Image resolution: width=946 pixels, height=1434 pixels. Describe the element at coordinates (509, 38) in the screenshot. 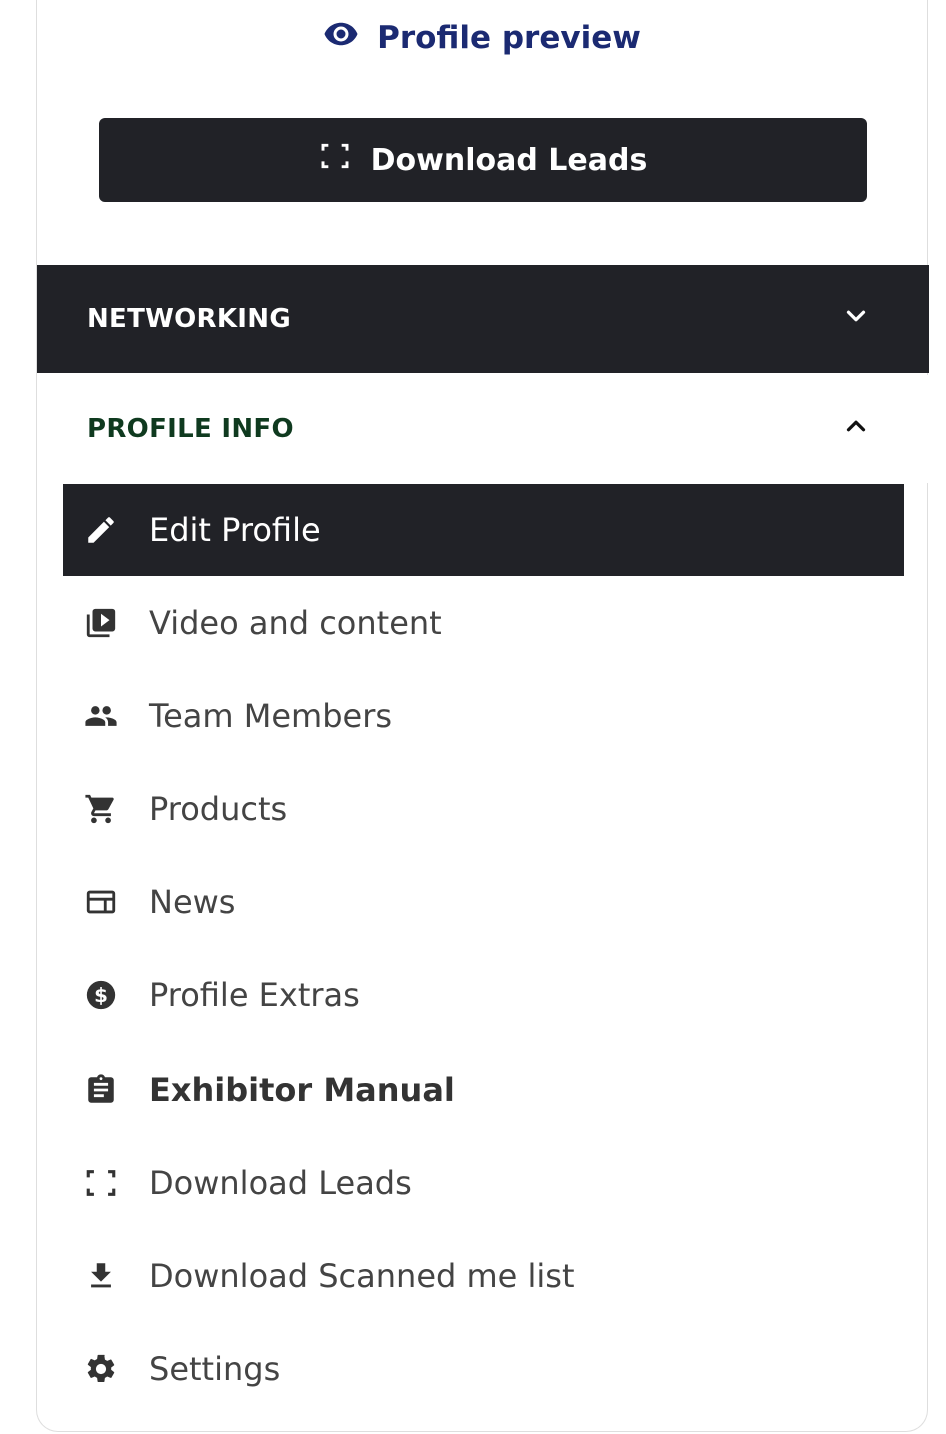

I see `profile-preview-label: Profile preview` at that location.